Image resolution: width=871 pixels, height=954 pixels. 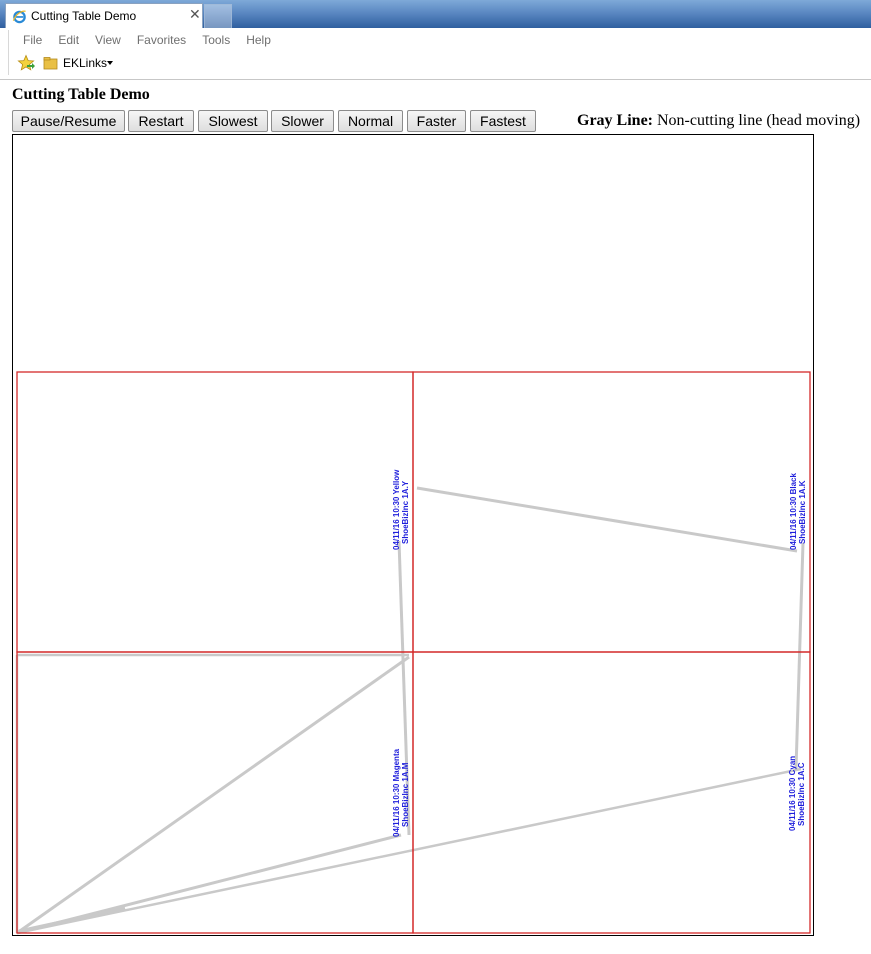 What do you see at coordinates (611, 792) in the screenshot?
I see `panel-cyan` at bounding box center [611, 792].